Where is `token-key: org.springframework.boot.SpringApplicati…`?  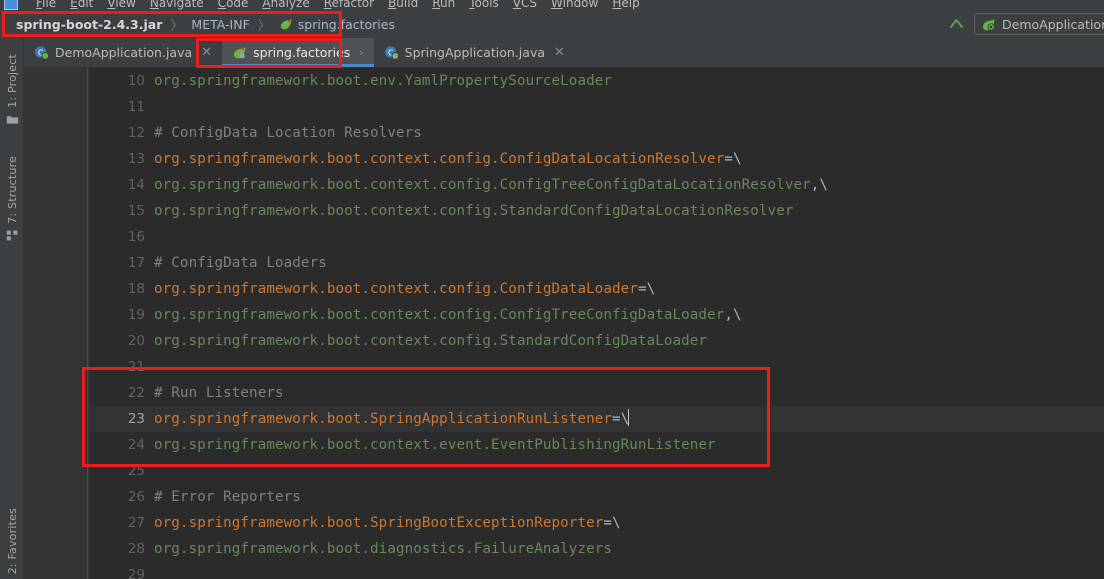
token-key: org.springframework.boot.SpringApplicati… is located at coordinates (383, 419).